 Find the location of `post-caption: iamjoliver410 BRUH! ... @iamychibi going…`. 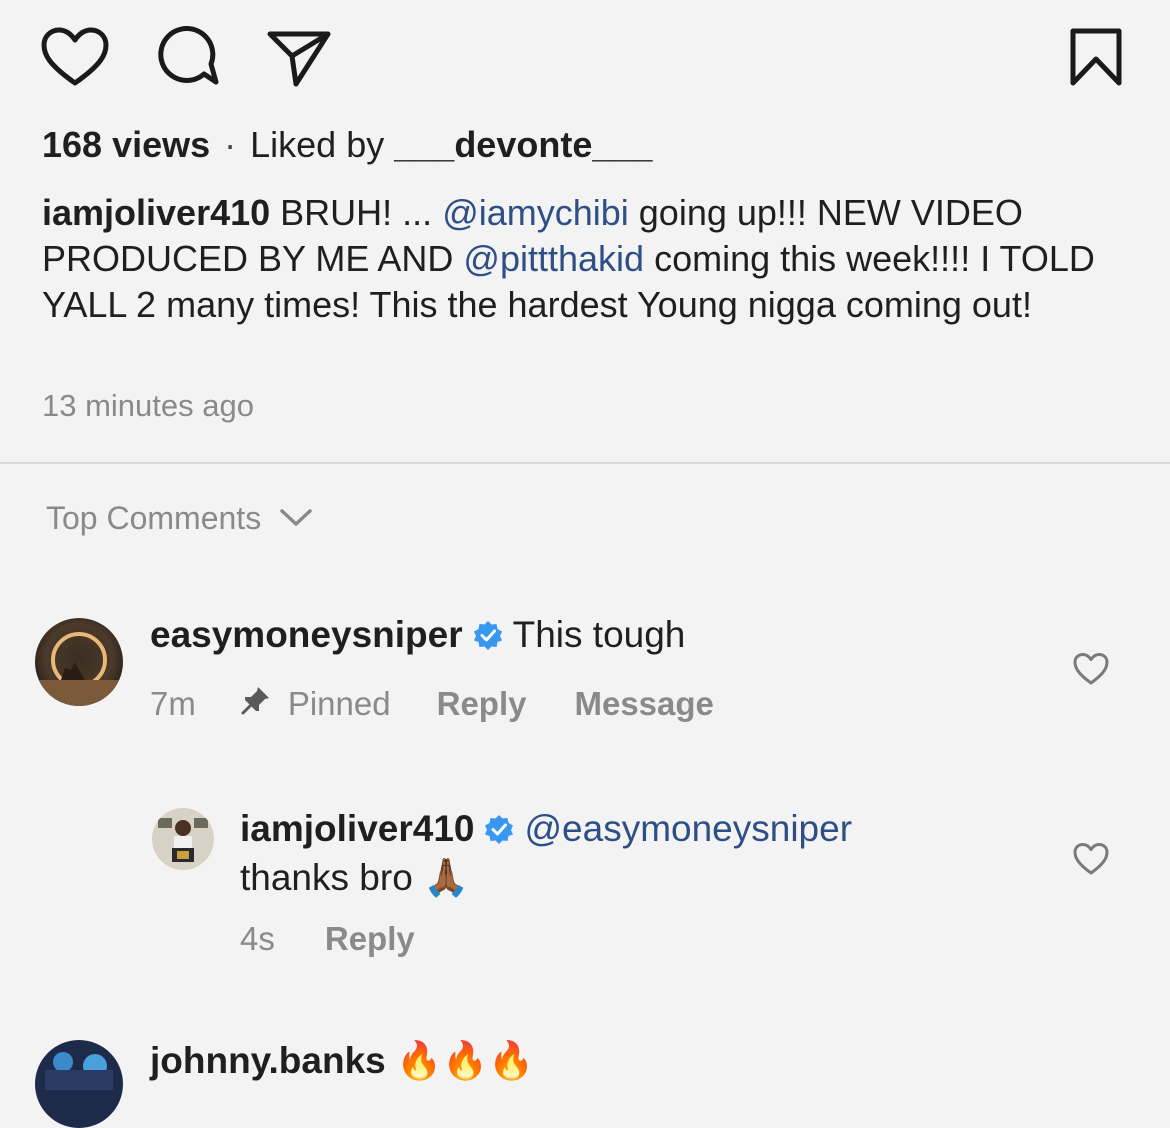

post-caption: iamjoliver410 BRUH! ... @iamychibi going… is located at coordinates (589, 259).